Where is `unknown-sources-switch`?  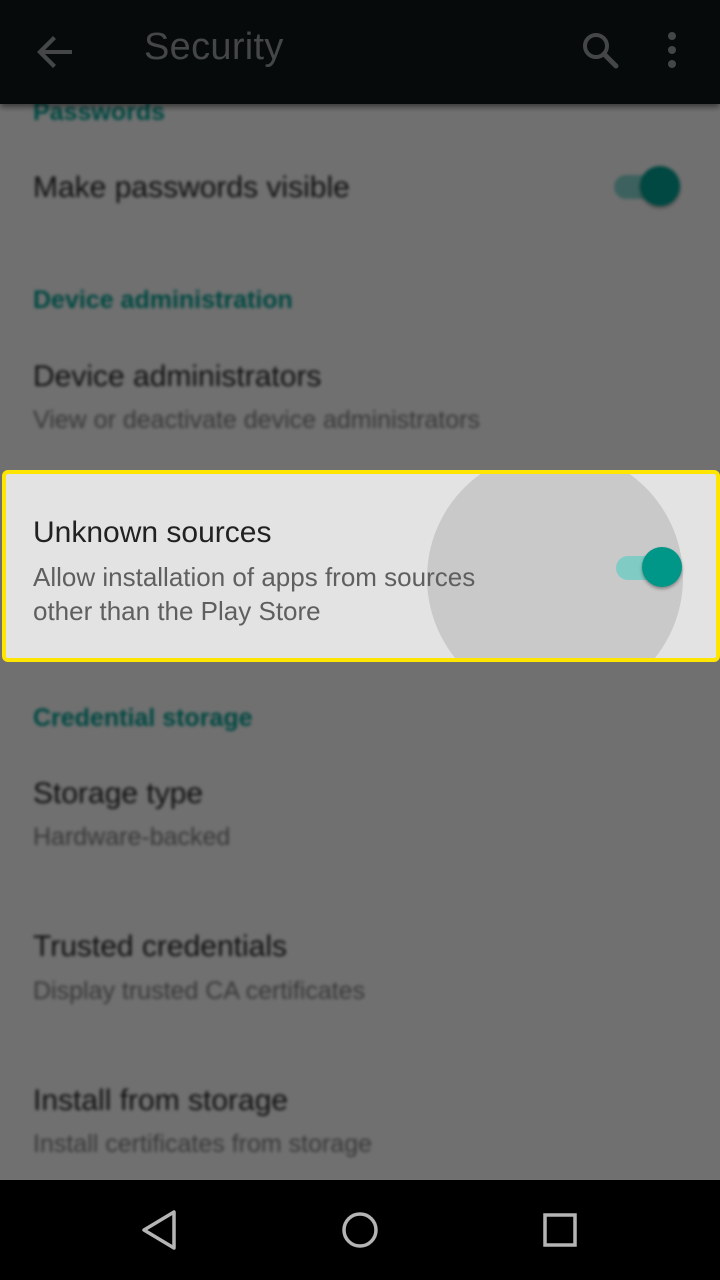
unknown-sources-switch is located at coordinates (649, 567).